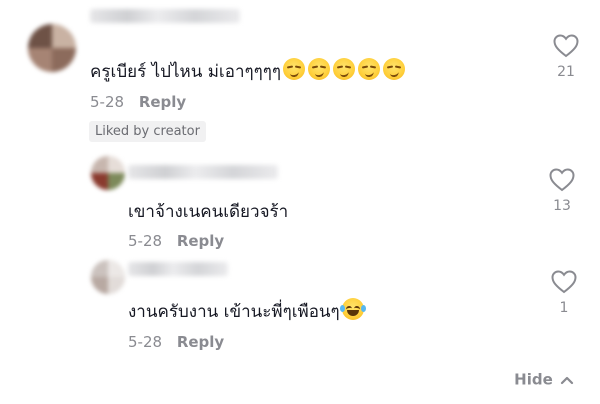 This screenshot has width=600, height=404. I want to click on hide-replies-button: Hide, so click(544, 379).